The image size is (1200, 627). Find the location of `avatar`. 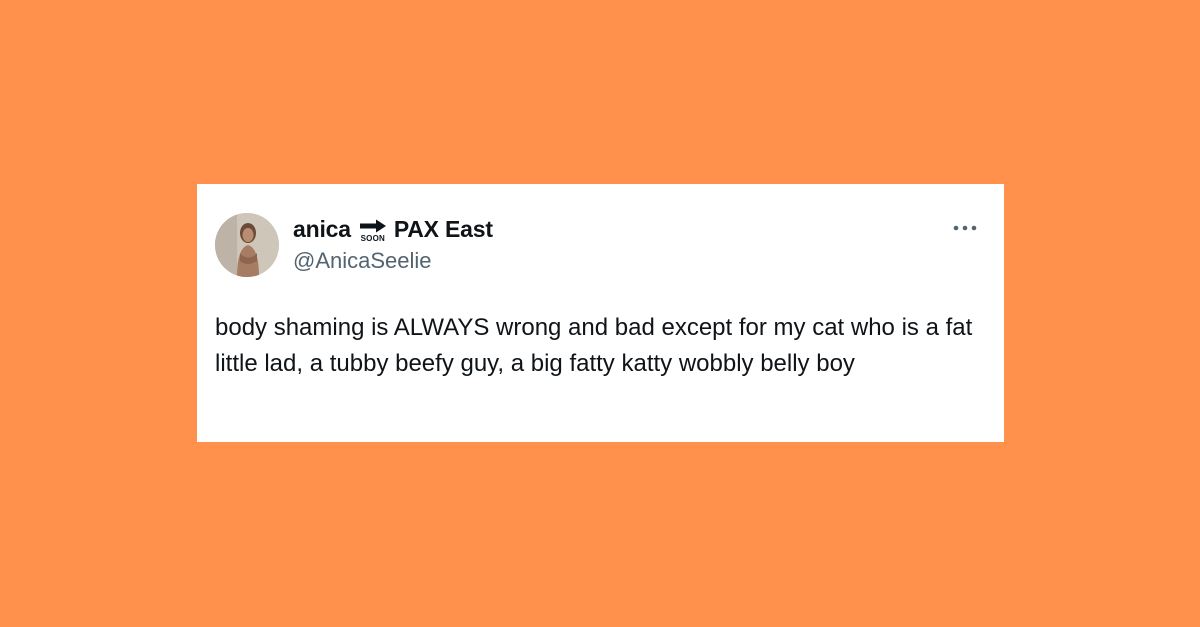

avatar is located at coordinates (247, 245).